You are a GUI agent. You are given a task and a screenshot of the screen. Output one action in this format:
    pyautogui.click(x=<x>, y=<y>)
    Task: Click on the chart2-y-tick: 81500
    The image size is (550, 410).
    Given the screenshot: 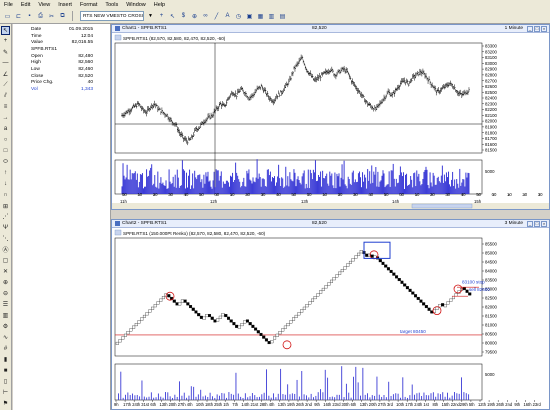 What is the action you would take?
    pyautogui.click(x=491, y=316)
    